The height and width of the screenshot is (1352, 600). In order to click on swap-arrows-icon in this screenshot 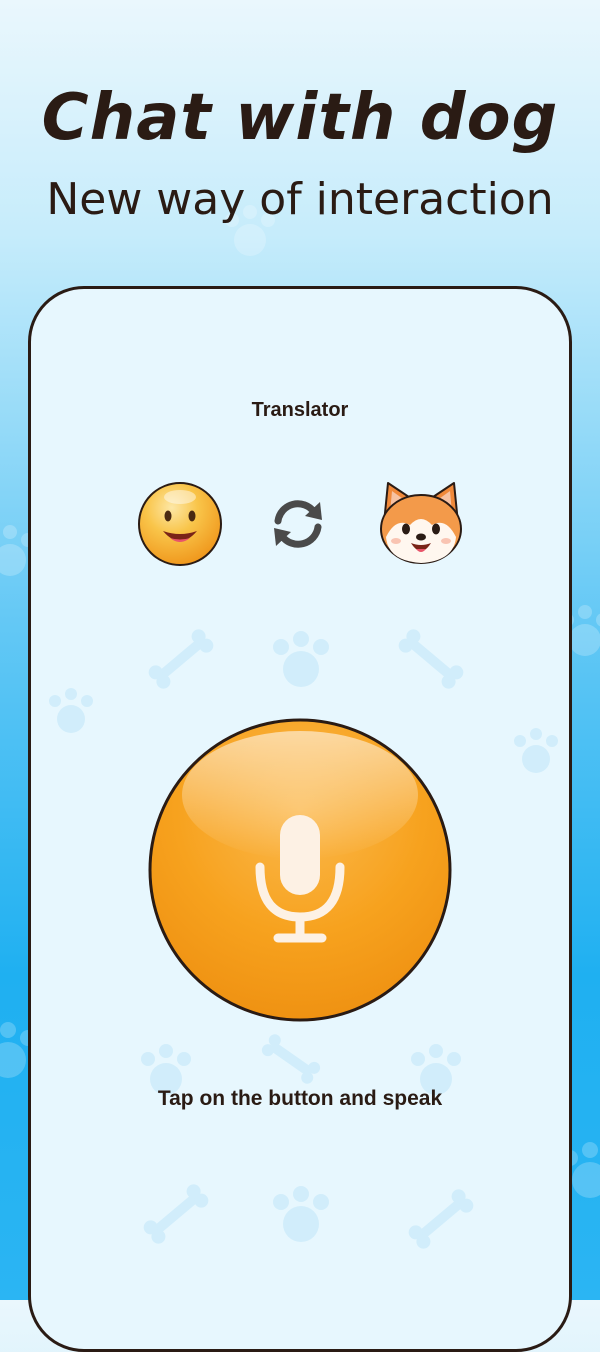, I will do `click(298, 524)`.